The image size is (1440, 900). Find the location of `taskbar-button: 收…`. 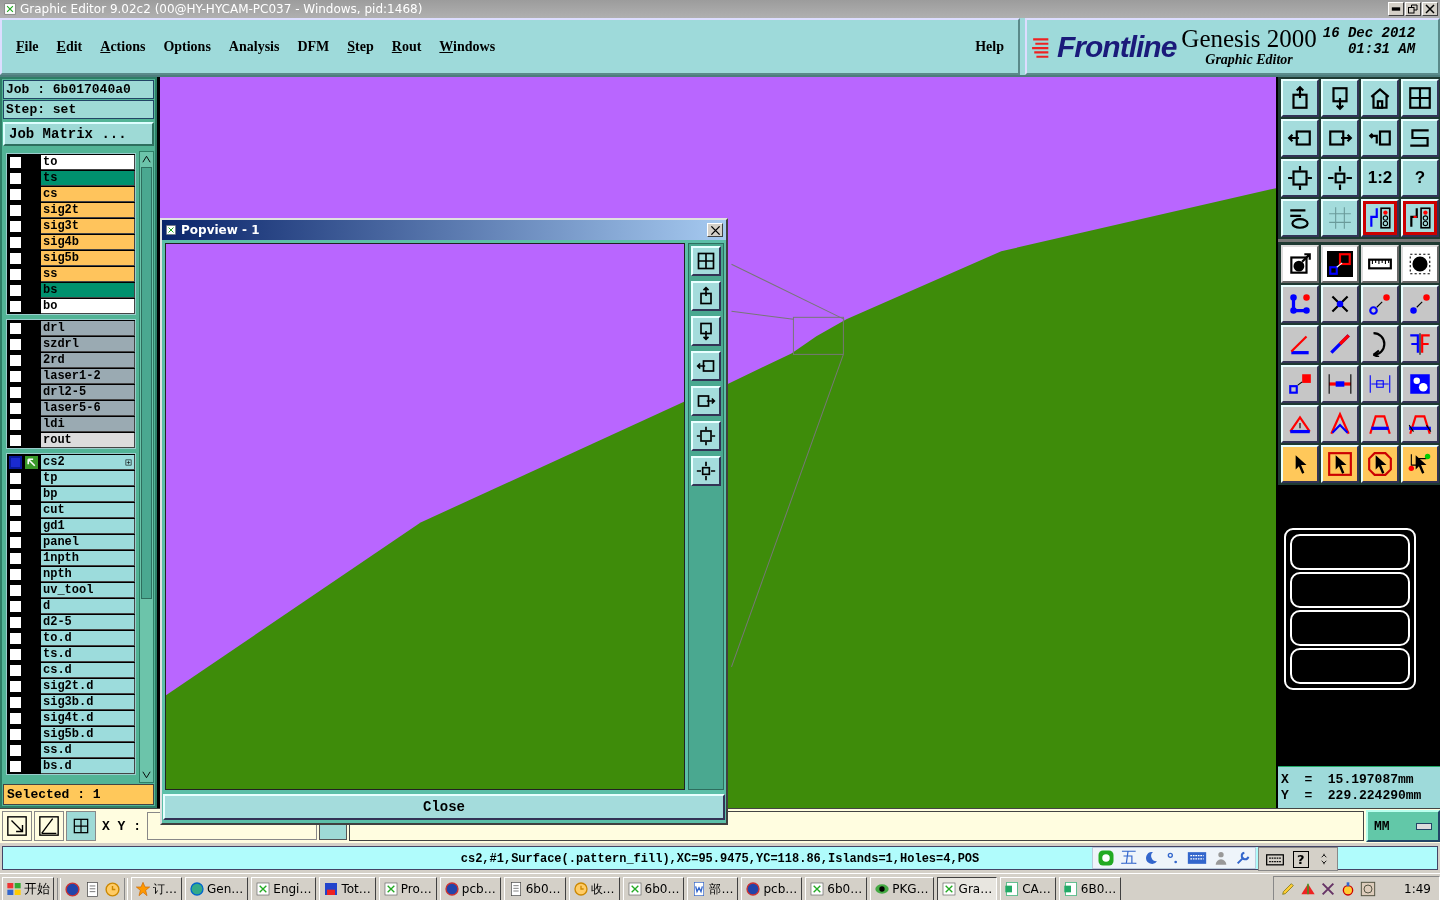

taskbar-button: 收… is located at coordinates (594, 888).